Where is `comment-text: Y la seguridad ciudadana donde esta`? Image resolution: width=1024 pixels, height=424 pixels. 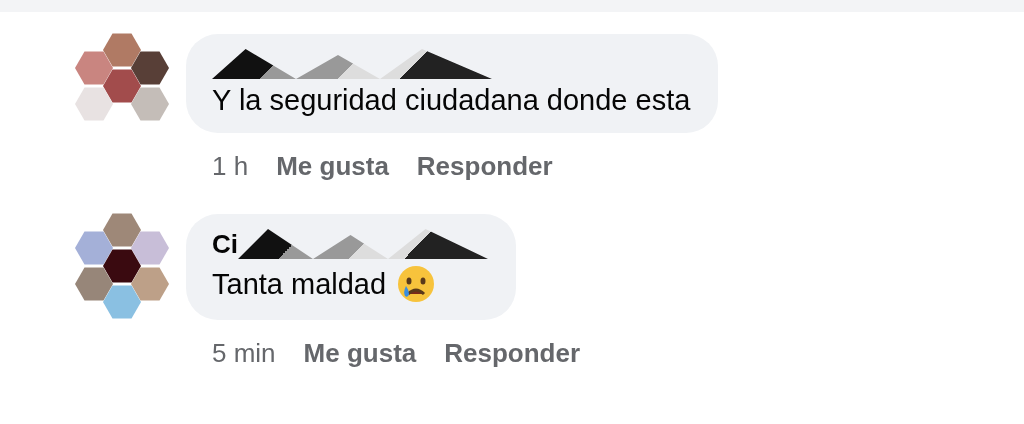
comment-text: Y la seguridad ciudadana donde esta is located at coordinates (451, 100).